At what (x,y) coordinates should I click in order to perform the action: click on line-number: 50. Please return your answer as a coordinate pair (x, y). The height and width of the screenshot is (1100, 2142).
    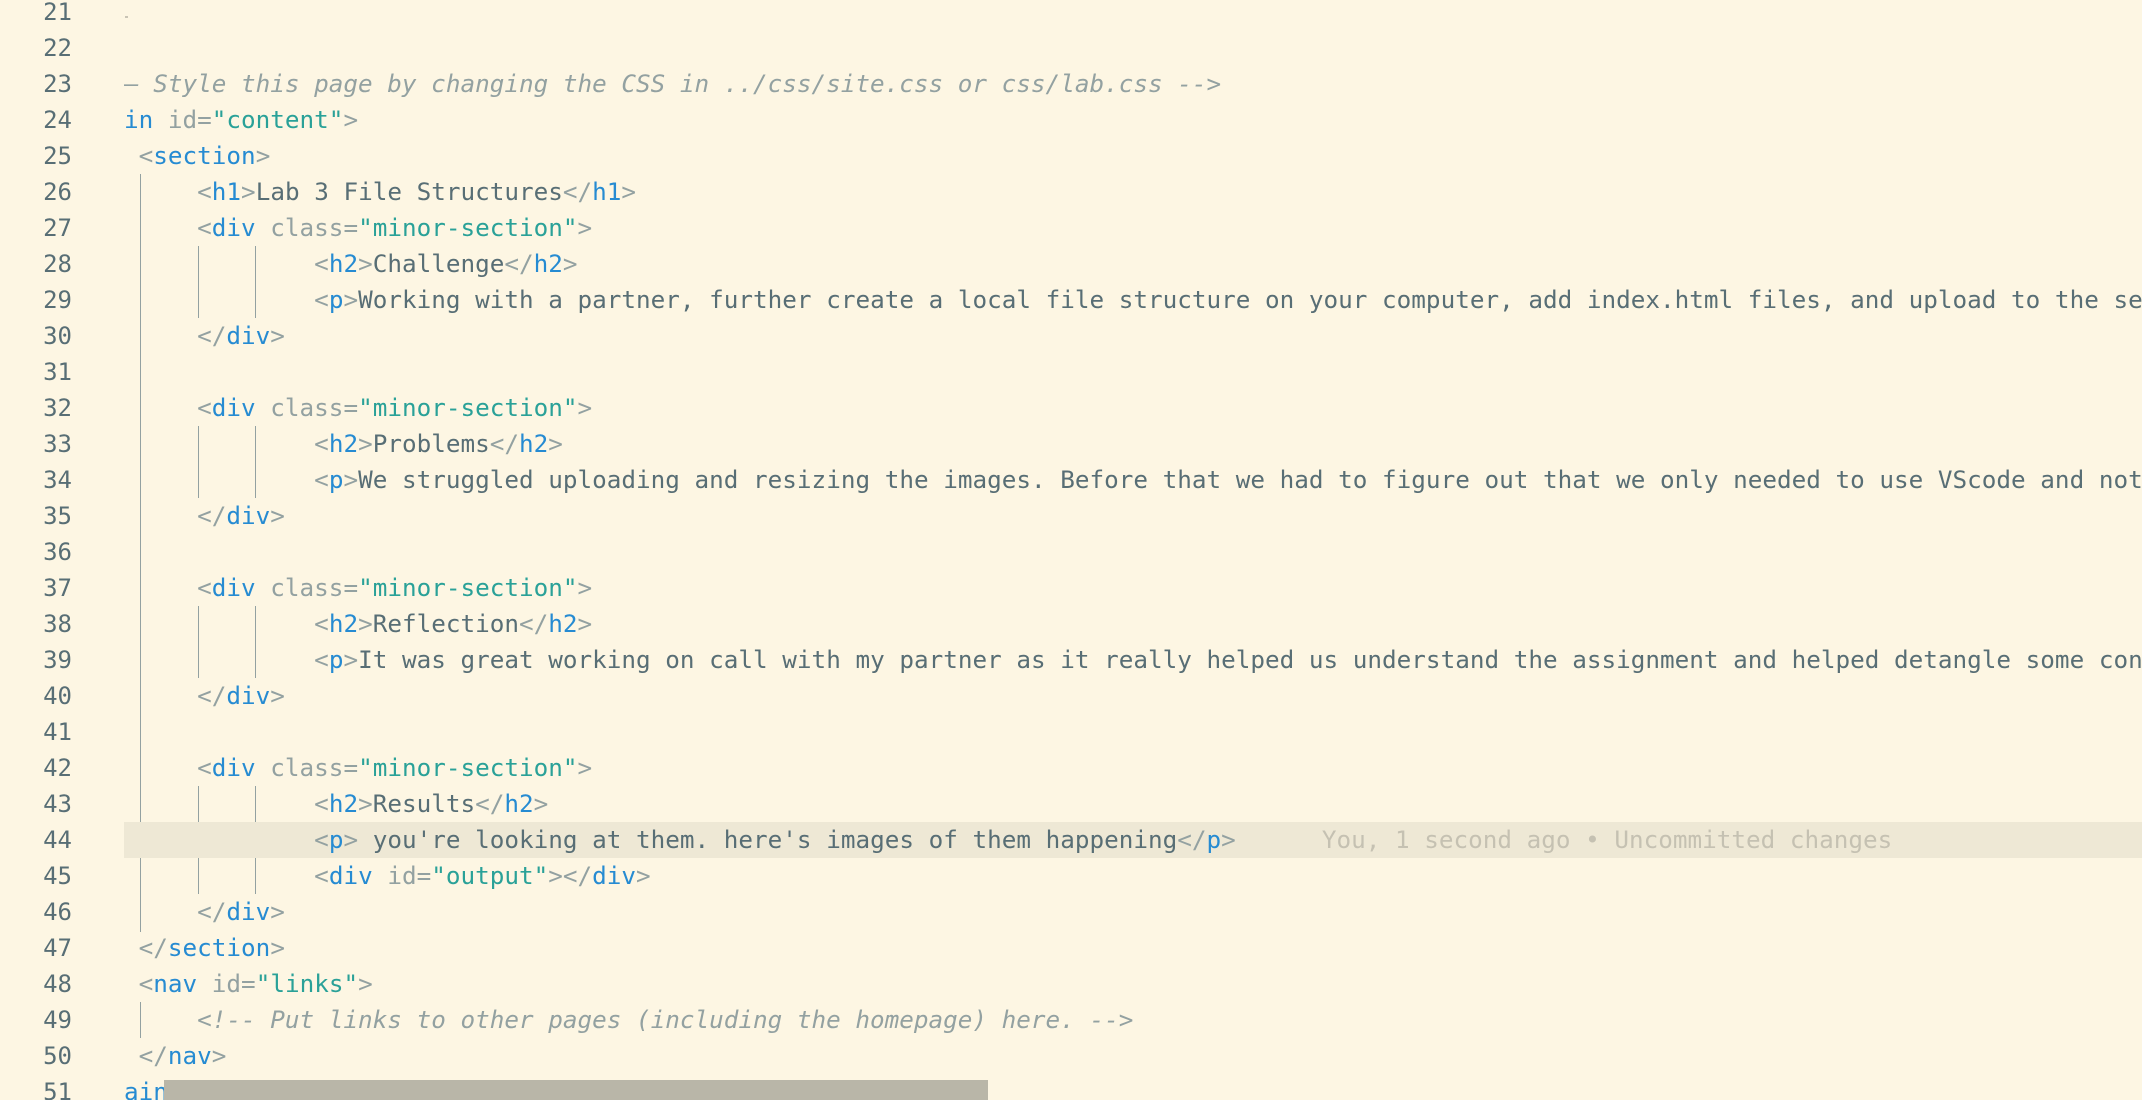
    Looking at the image, I should click on (57, 1056).